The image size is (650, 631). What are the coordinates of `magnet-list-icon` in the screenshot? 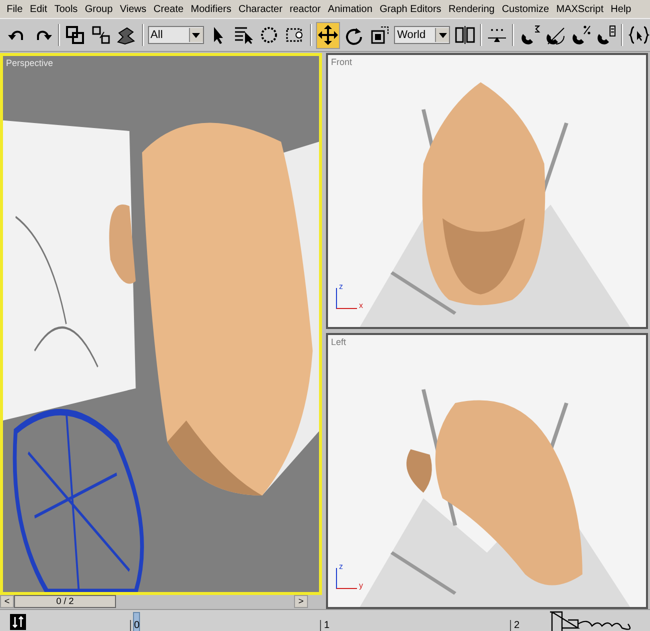 It's located at (606, 35).